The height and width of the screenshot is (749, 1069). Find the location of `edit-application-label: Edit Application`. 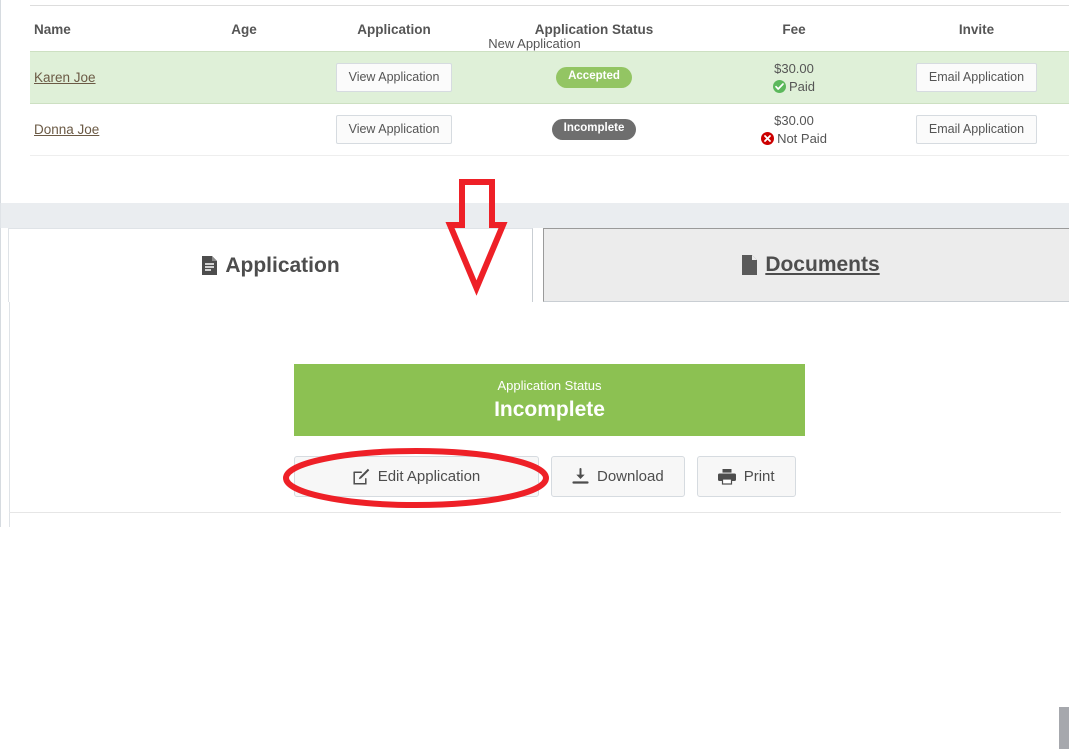

edit-application-label: Edit Application is located at coordinates (429, 476).